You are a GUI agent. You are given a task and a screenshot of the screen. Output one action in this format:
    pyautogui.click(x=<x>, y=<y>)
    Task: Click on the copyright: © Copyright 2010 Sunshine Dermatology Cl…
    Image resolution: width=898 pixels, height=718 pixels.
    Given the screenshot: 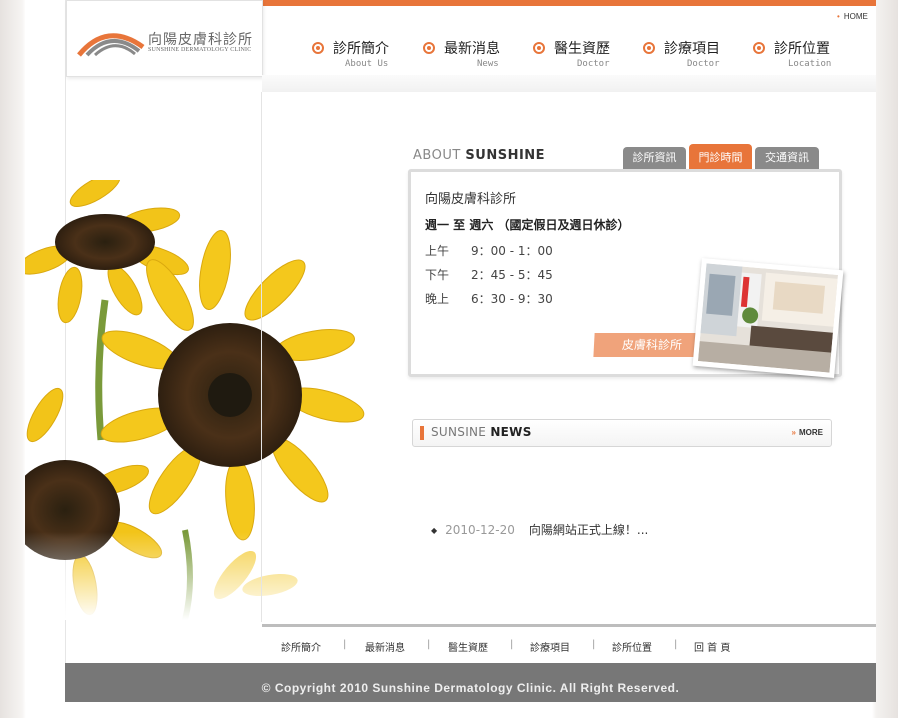 What is the action you would take?
    pyautogui.click(x=470, y=682)
    